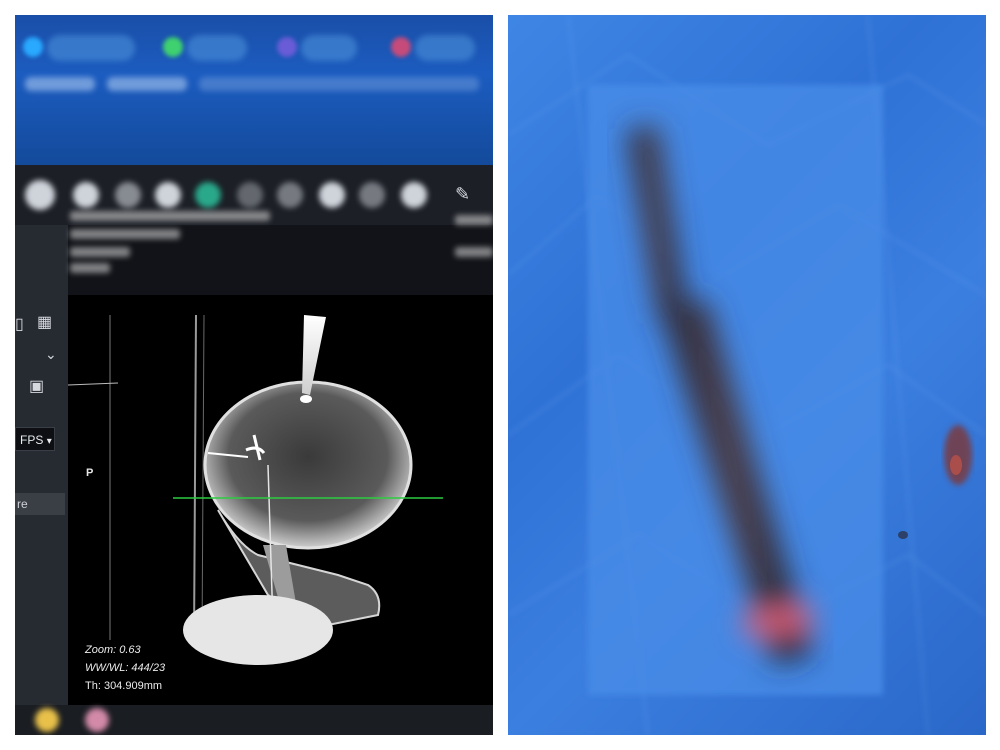 The width and height of the screenshot is (1000, 750). I want to click on layout-icon: ▯, so click(19, 325).